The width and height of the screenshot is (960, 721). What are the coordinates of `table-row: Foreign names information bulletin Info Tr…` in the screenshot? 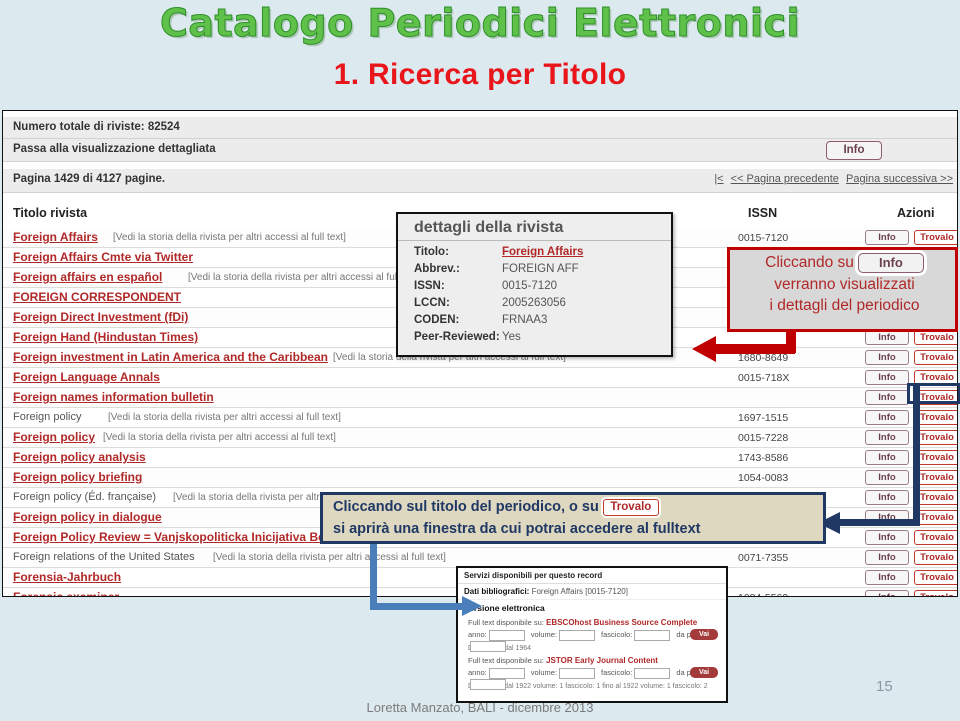 It's located at (480, 398).